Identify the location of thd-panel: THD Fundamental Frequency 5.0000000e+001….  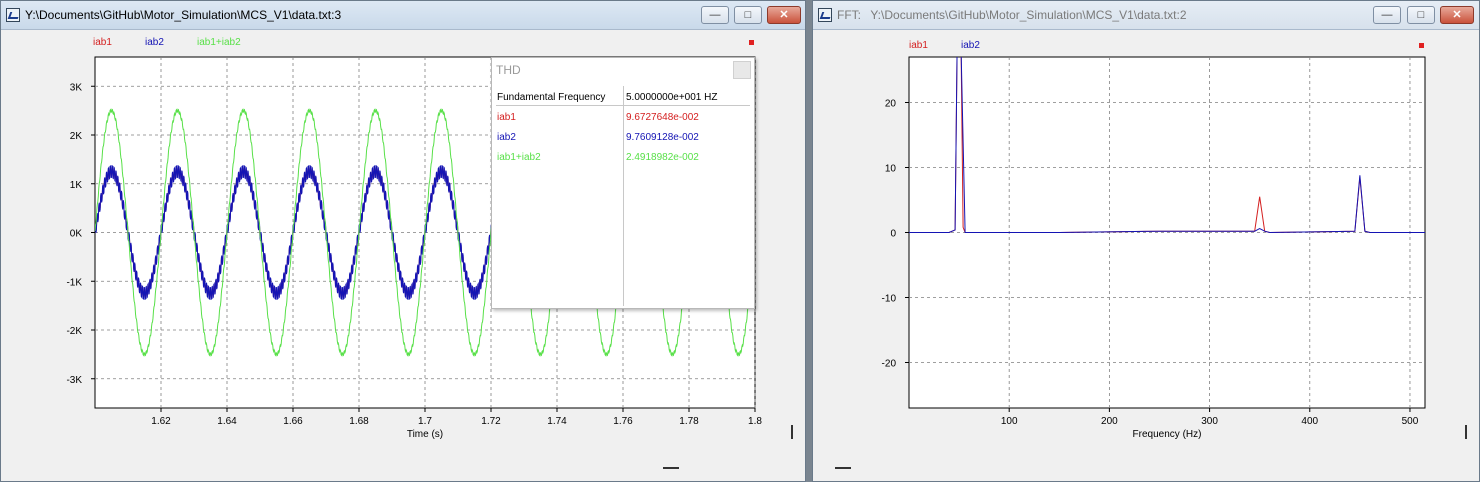
(623, 183).